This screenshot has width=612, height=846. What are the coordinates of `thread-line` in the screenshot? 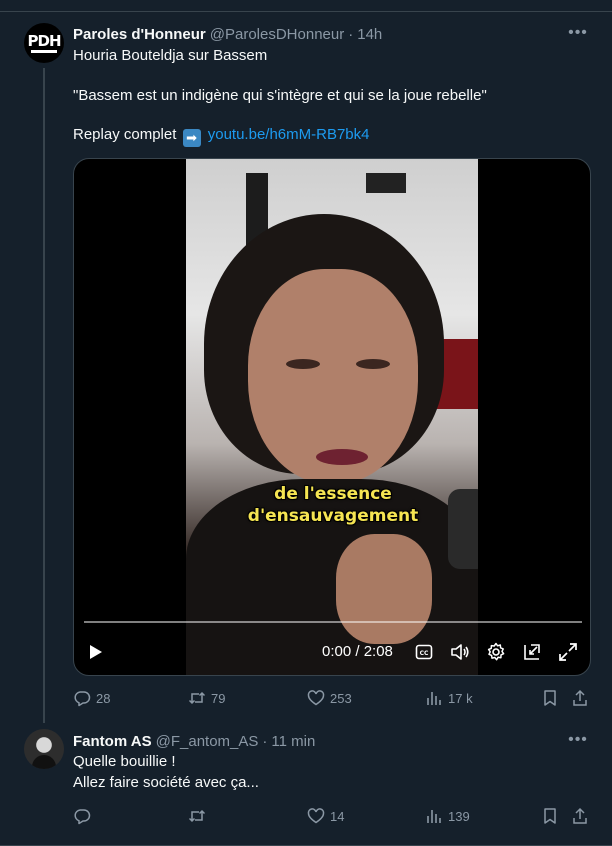 It's located at (44, 395).